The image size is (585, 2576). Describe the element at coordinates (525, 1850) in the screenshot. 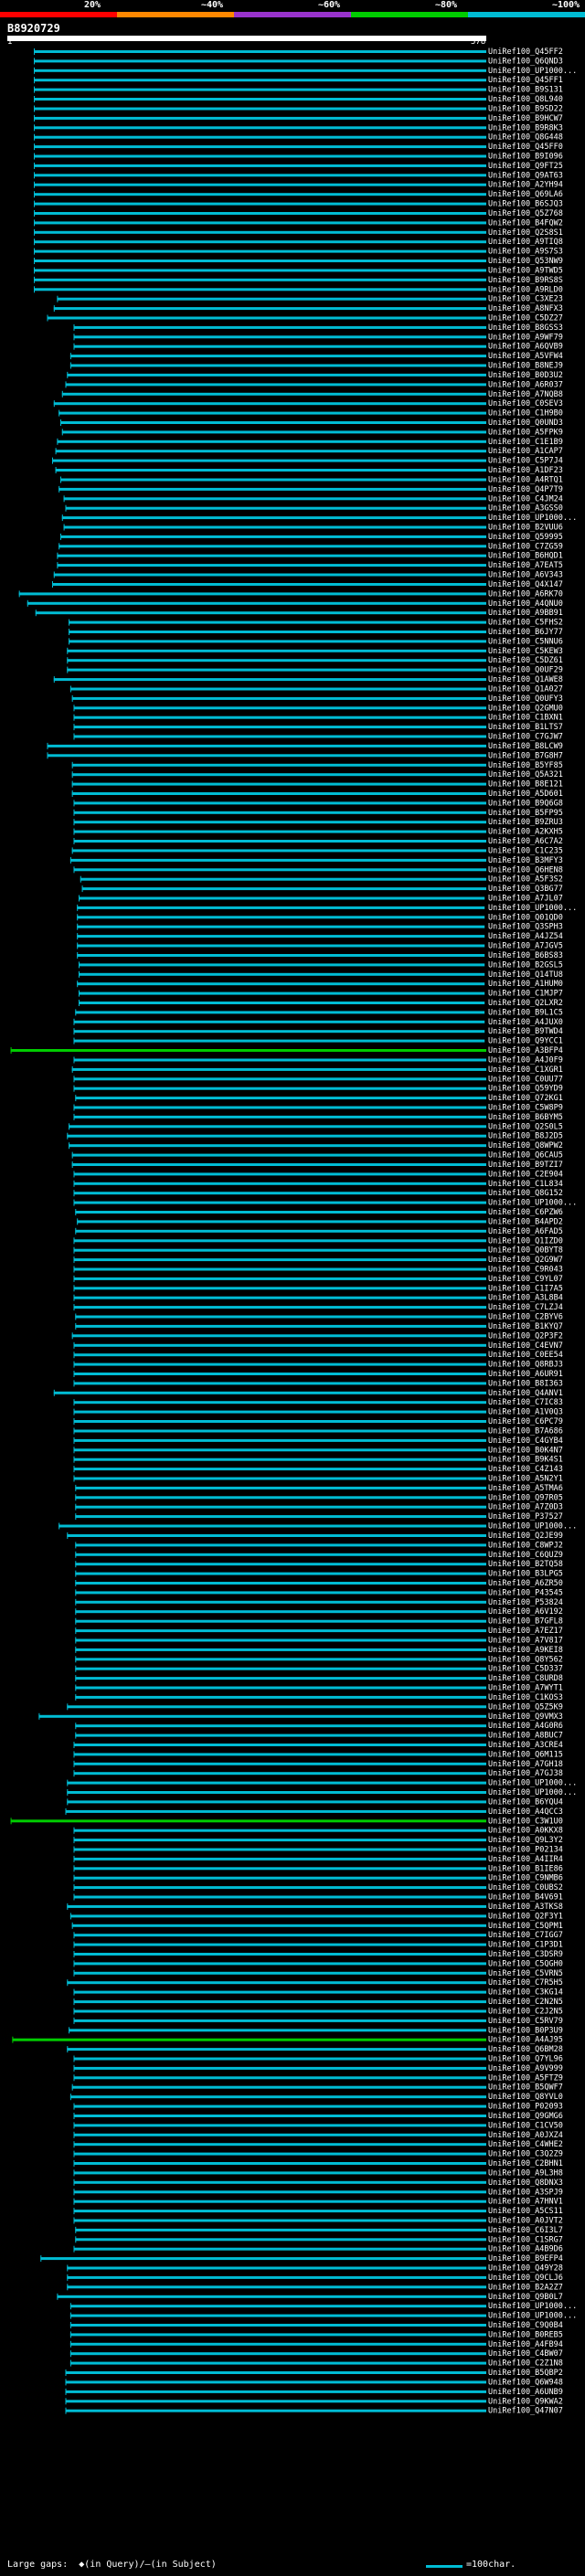

I see `hit-id-label: UniRef100_P02134` at that location.